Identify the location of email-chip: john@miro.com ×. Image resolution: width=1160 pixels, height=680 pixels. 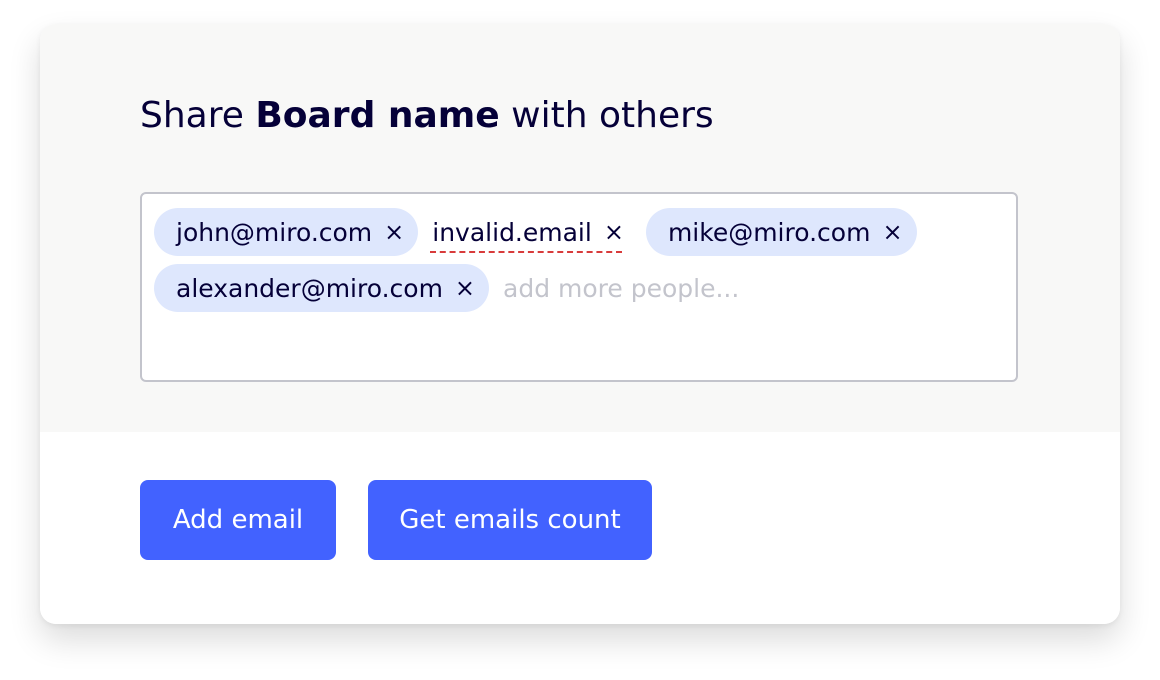
(286, 232).